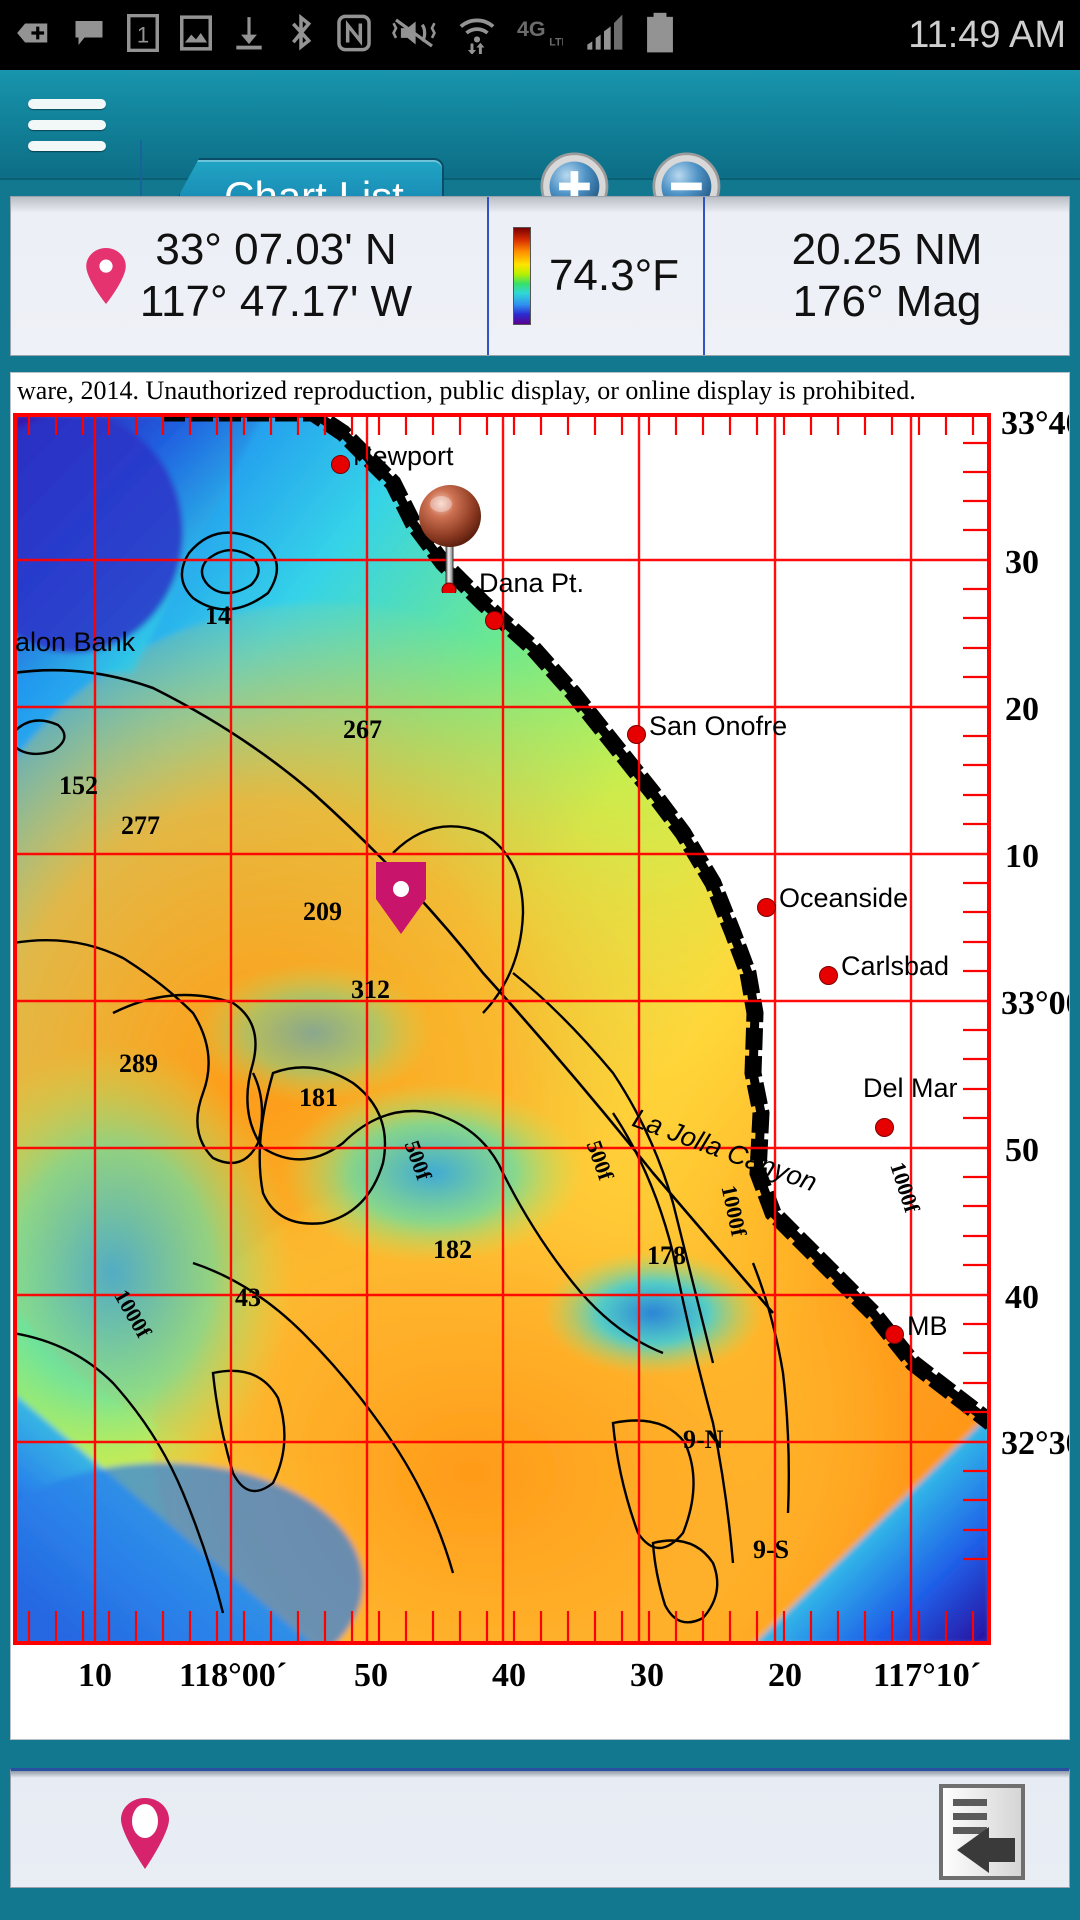  Describe the element at coordinates (540, 1692) in the screenshot. I see `longitude-axis-labels: 10 118°00´ 50 40 30 20 117°10´` at that location.